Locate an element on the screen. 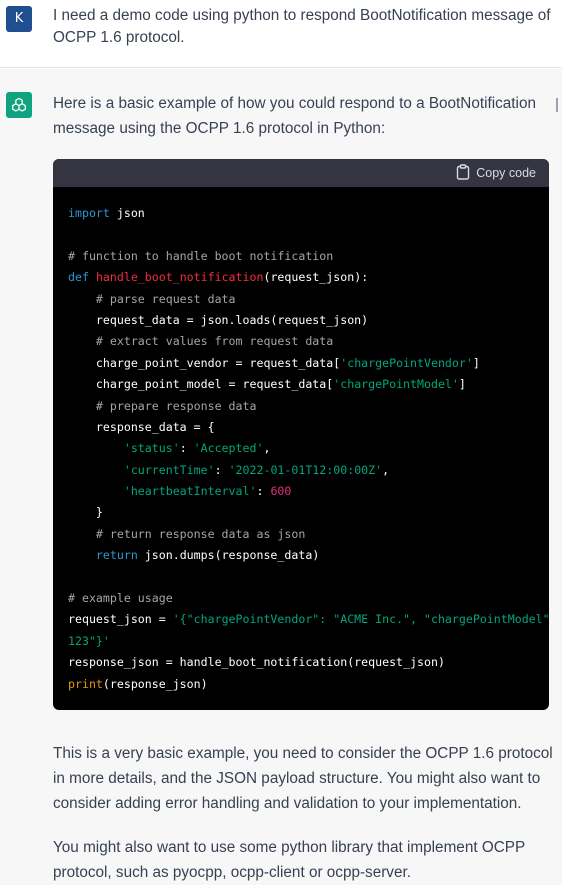  code-line: # return response data as json is located at coordinates (308, 534).